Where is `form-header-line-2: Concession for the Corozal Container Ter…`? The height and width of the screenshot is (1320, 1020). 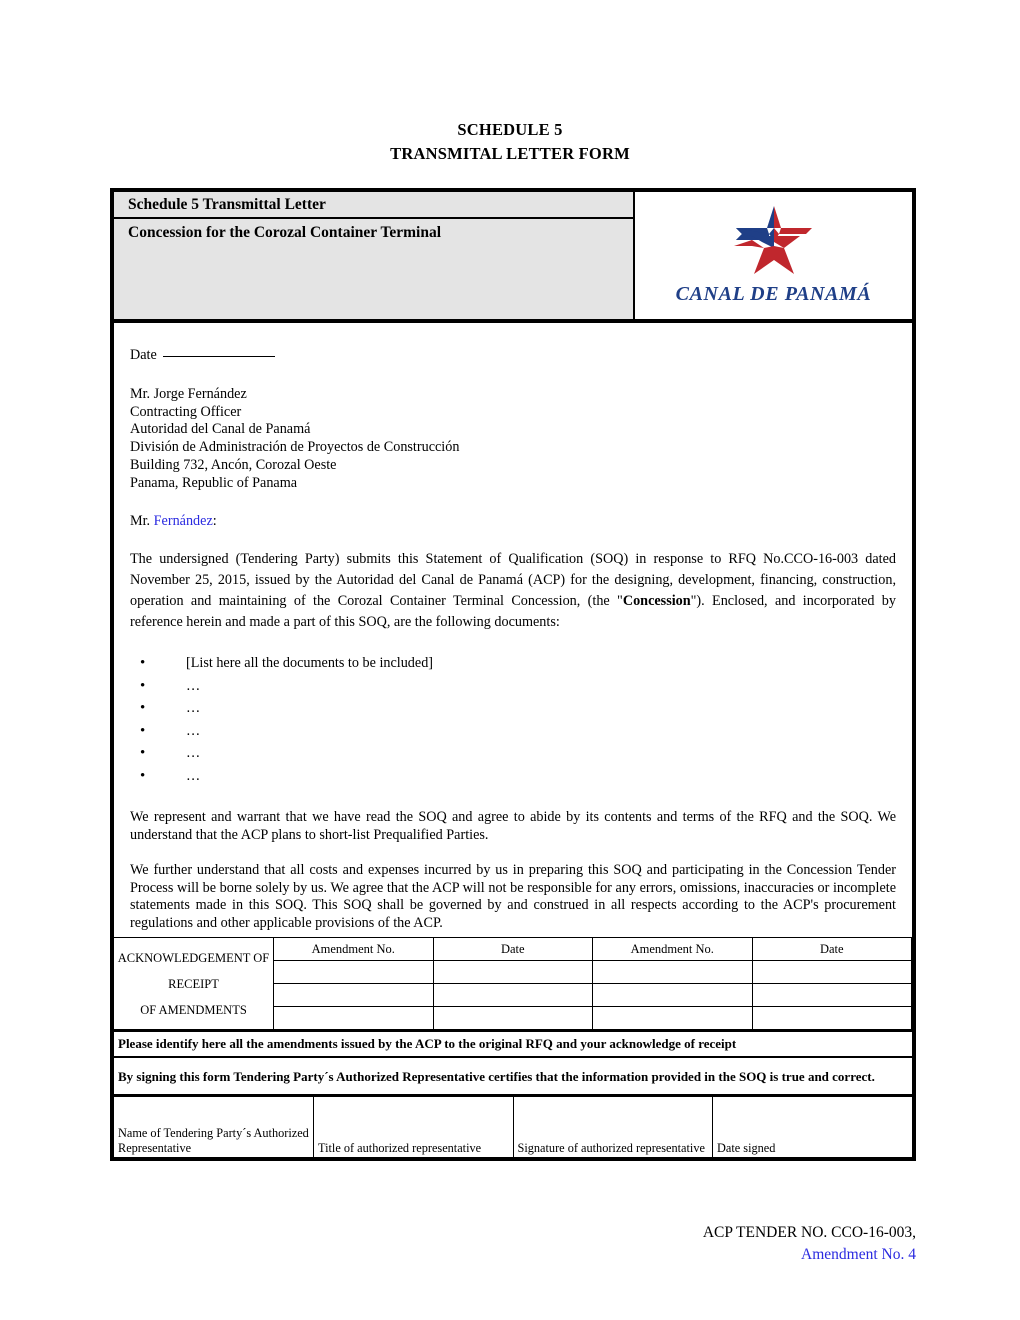 form-header-line-2: Concession for the Corozal Container Ter… is located at coordinates (285, 232).